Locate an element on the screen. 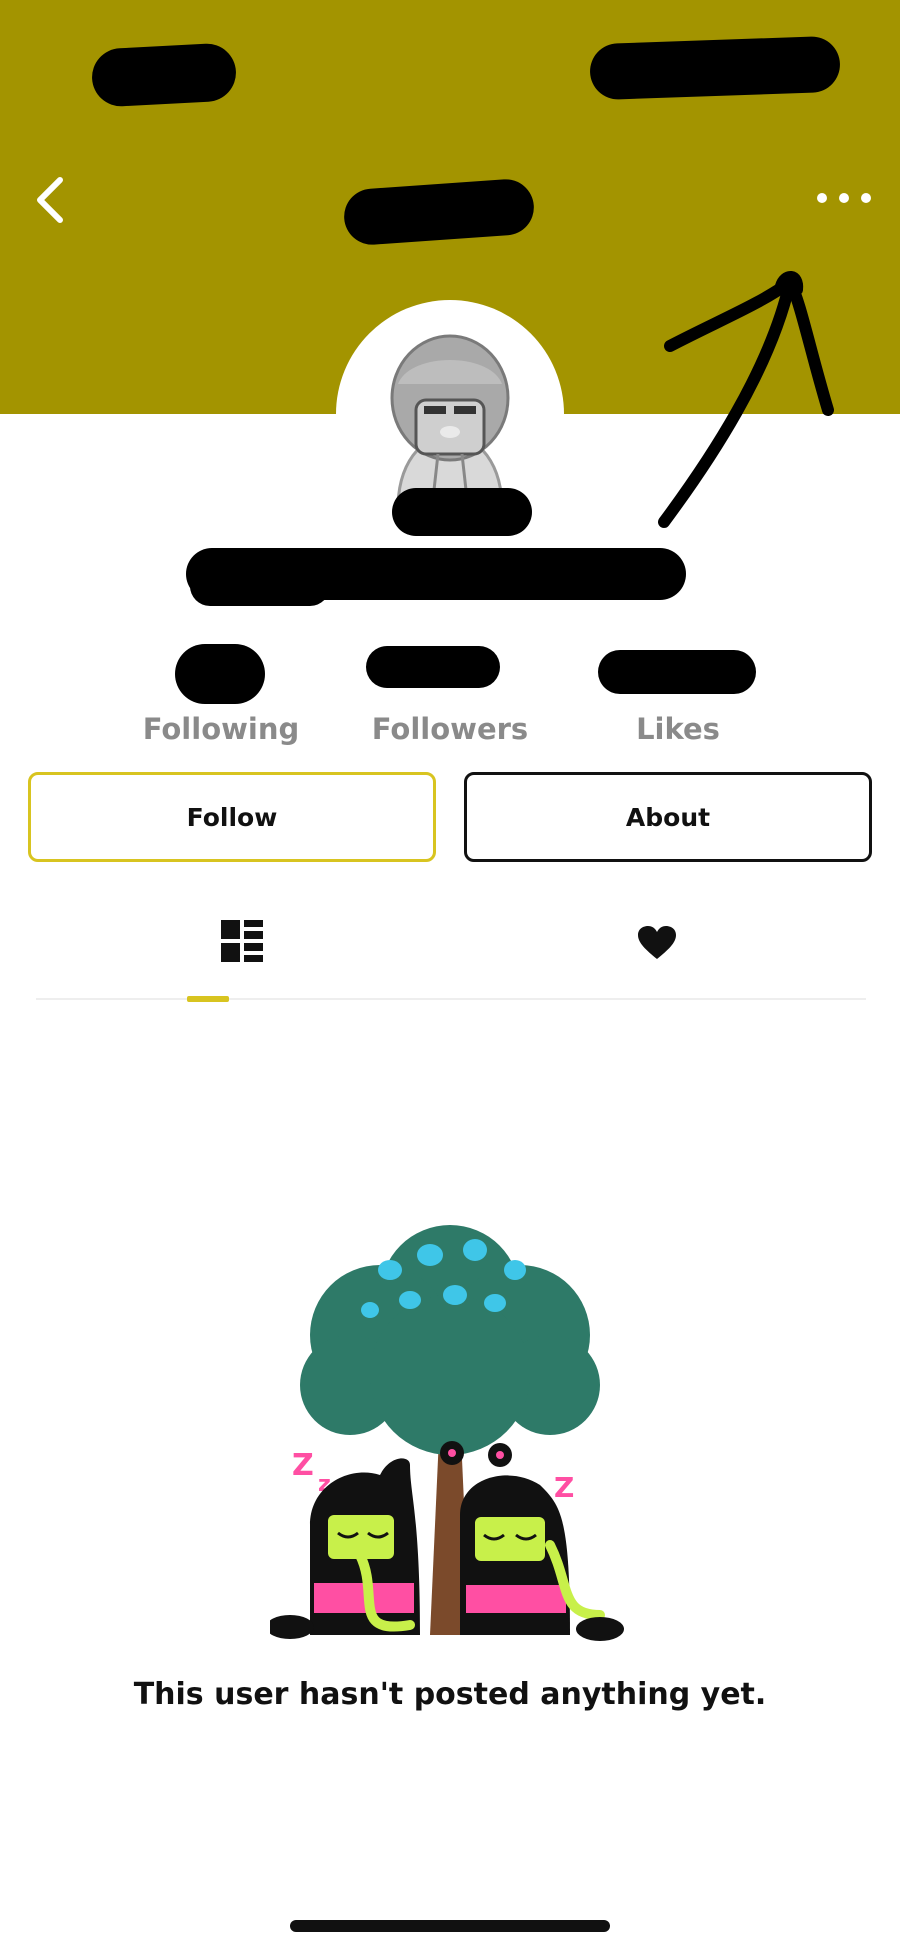 The image size is (900, 1952). more-options-button is located at coordinates (844, 198).